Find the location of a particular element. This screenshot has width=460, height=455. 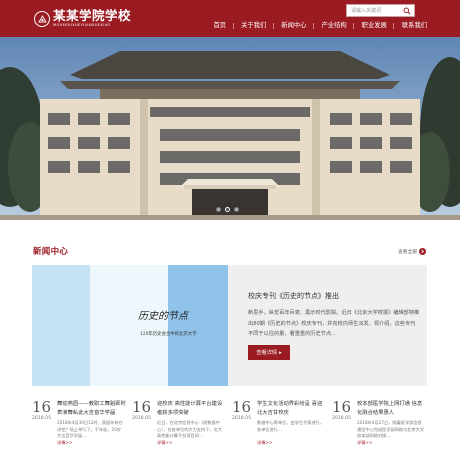

view-all-link: 查看全部 is located at coordinates (412, 251).